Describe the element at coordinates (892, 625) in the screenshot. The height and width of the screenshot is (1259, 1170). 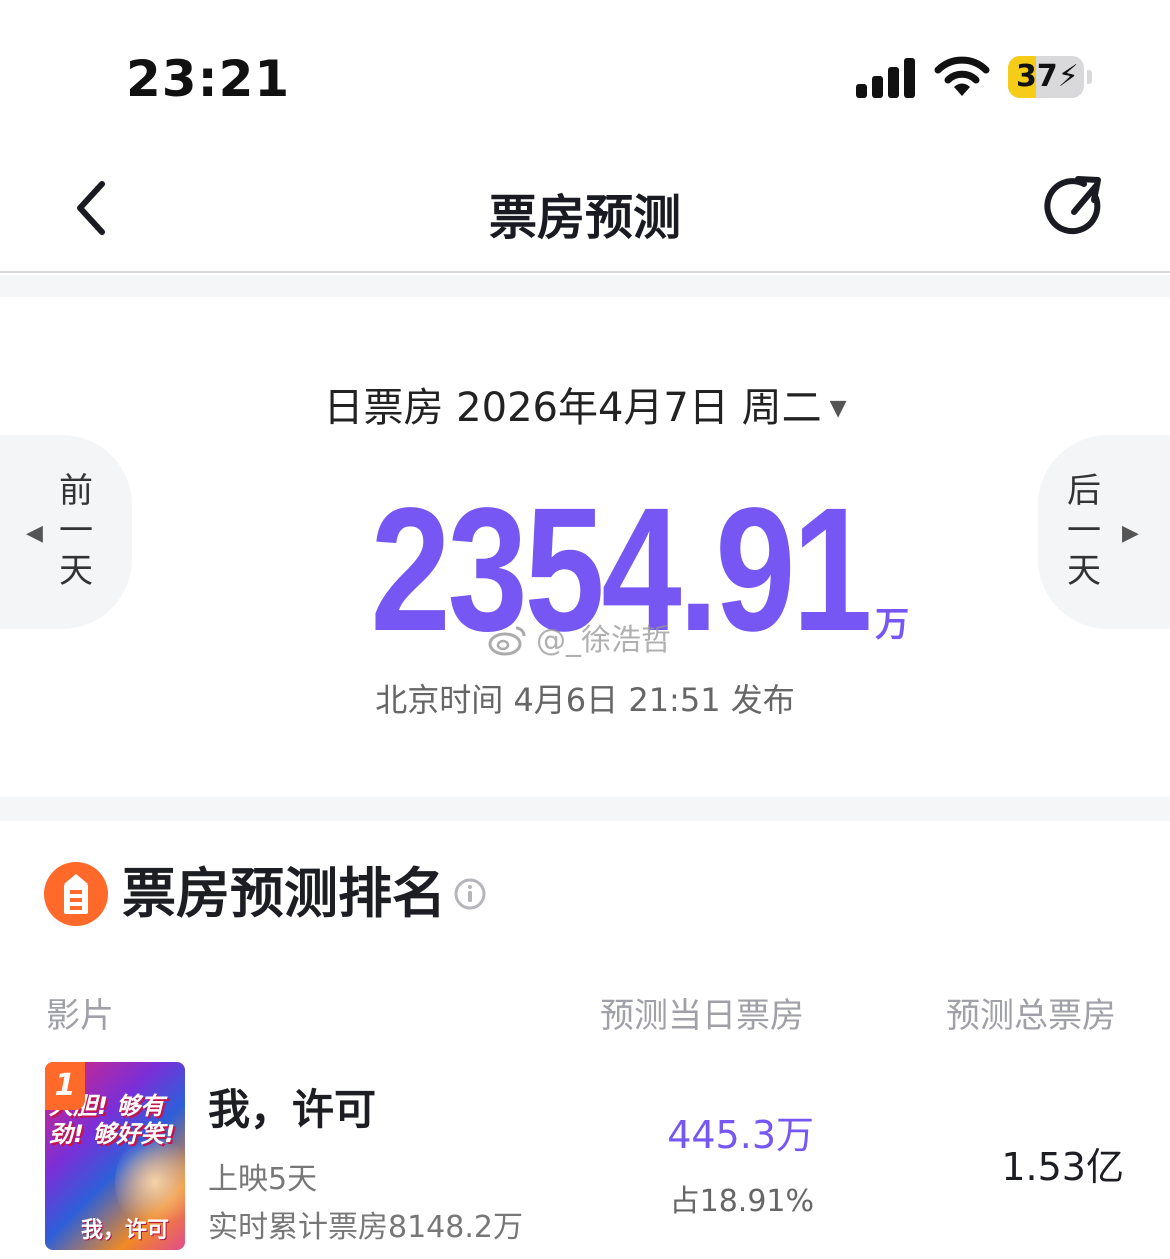
I see `box-office-unit: 万` at that location.